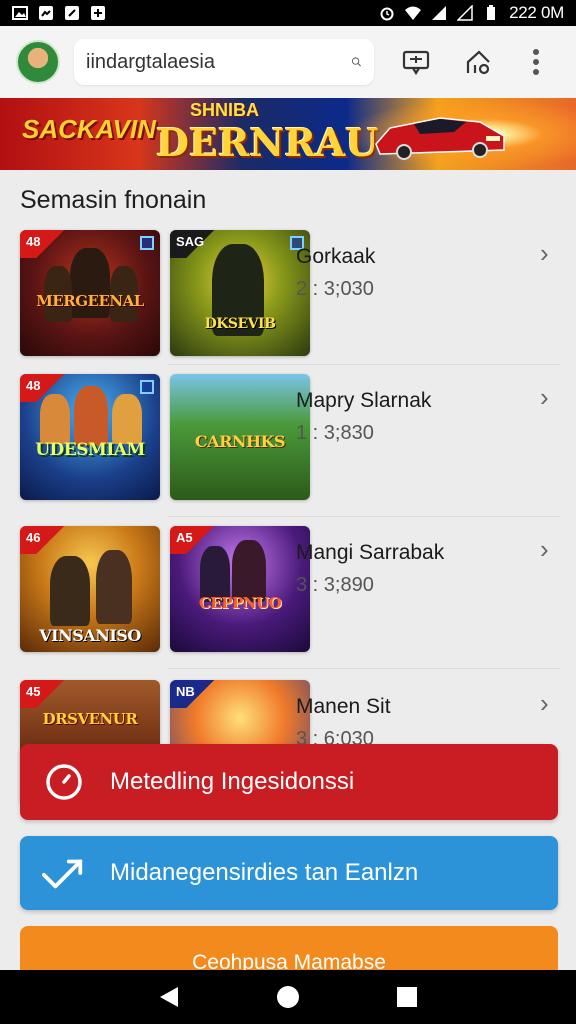  I want to click on message-icon, so click(416, 63).